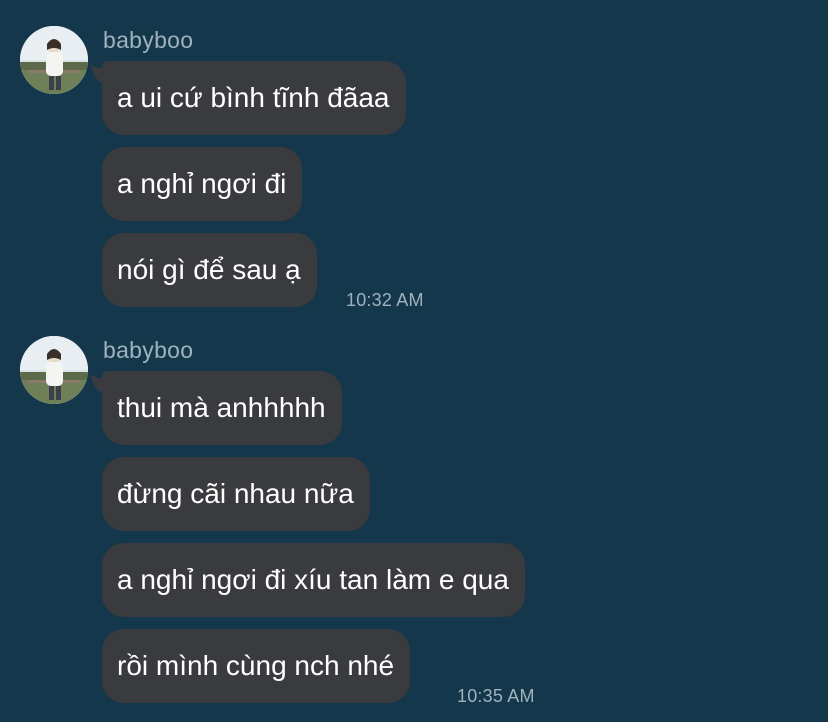 Image resolution: width=828 pixels, height=722 pixels. What do you see at coordinates (222, 408) in the screenshot?
I see `message-bubble: thui mà anhhhhh` at bounding box center [222, 408].